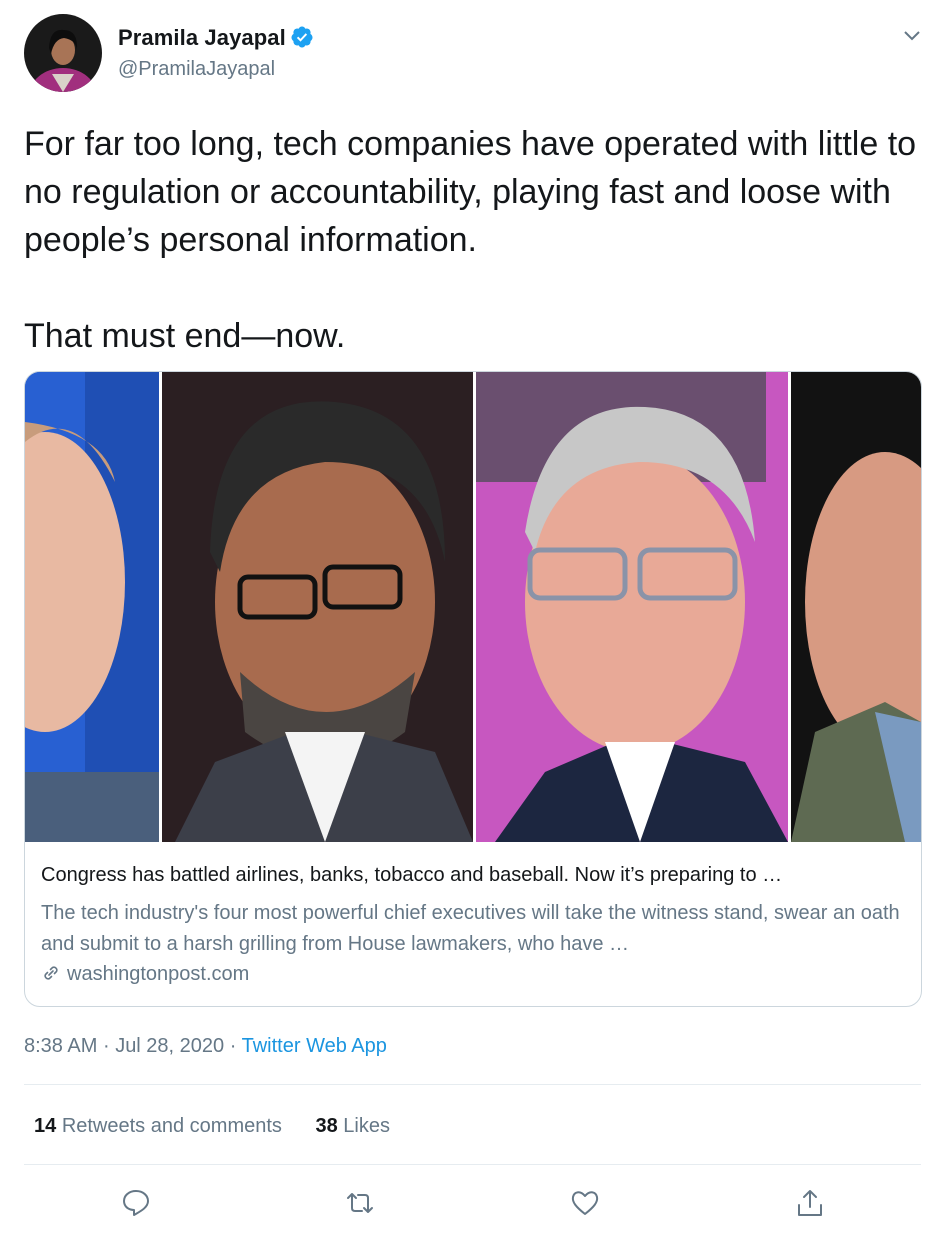 The image size is (945, 1242). What do you see at coordinates (158, 974) in the screenshot?
I see `card-domain-text: washingtonpost.com` at bounding box center [158, 974].